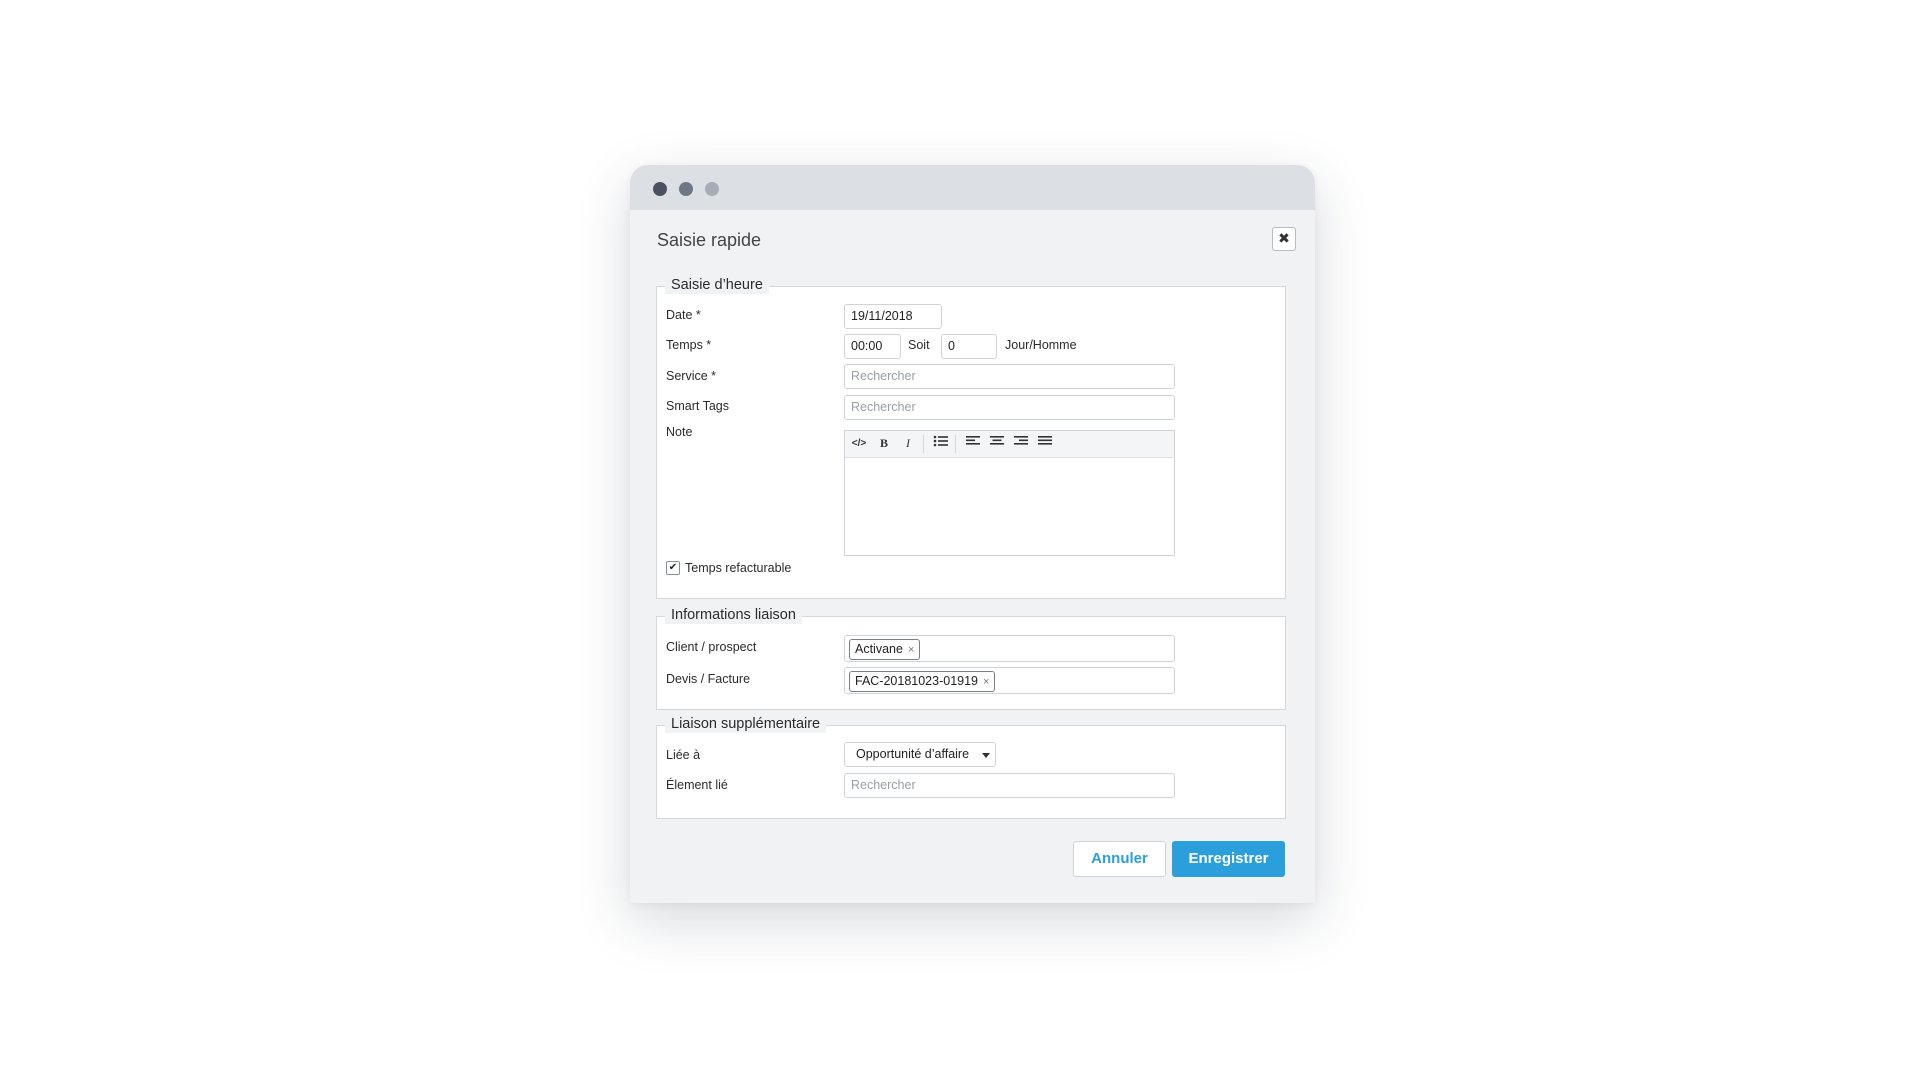 This screenshot has height=1080, width=1920. What do you see at coordinates (1009, 444) in the screenshot?
I see `editor-toolbar: </> B I` at bounding box center [1009, 444].